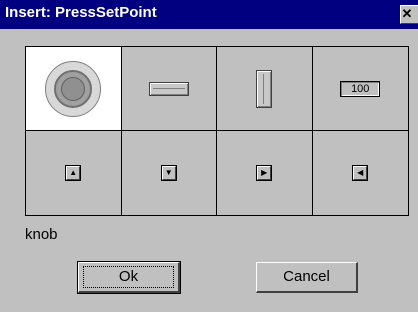 The image size is (418, 312). Describe the element at coordinates (41, 234) in the screenshot. I see `selection-label: knob` at that location.